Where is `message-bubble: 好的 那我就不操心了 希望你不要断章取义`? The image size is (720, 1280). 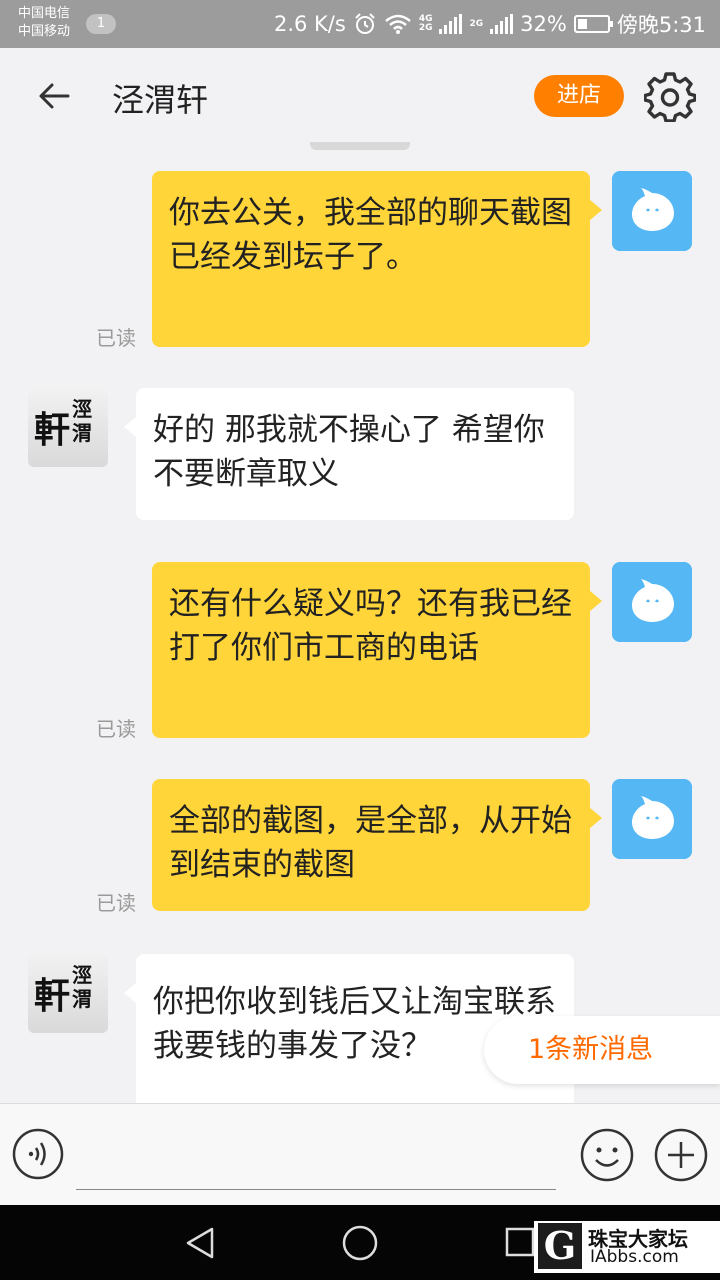 message-bubble: 好的 那我就不操心了 希望你不要断章取义 is located at coordinates (349, 454).